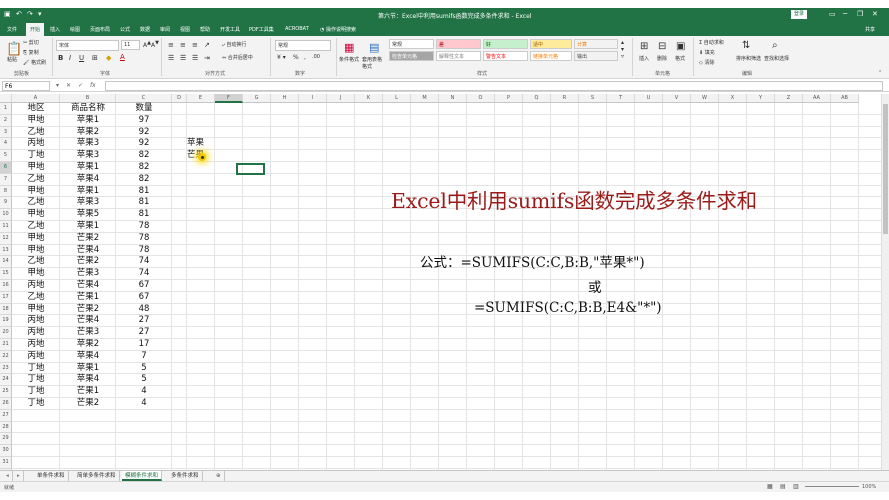  What do you see at coordinates (171, 45) in the screenshot?
I see `align-top-icon: ≡` at bounding box center [171, 45].